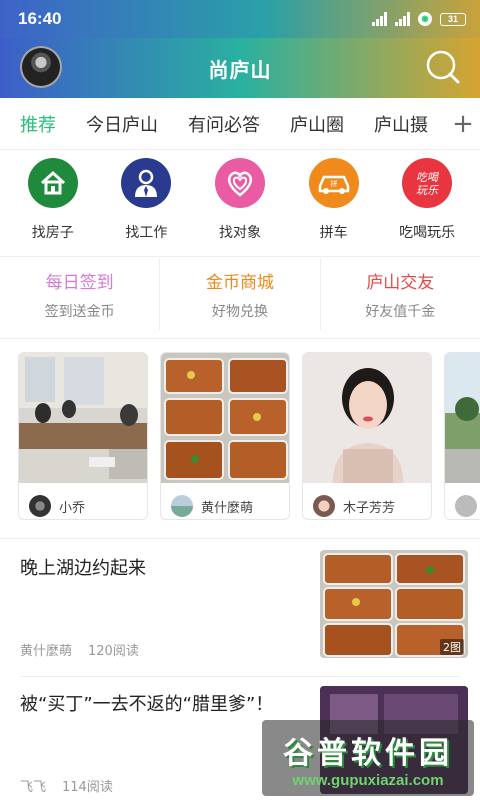 The width and height of the screenshot is (480, 800). What do you see at coordinates (240, 19) in the screenshot?
I see `status-bar: 16:40 ◉ 31` at bounding box center [240, 19].